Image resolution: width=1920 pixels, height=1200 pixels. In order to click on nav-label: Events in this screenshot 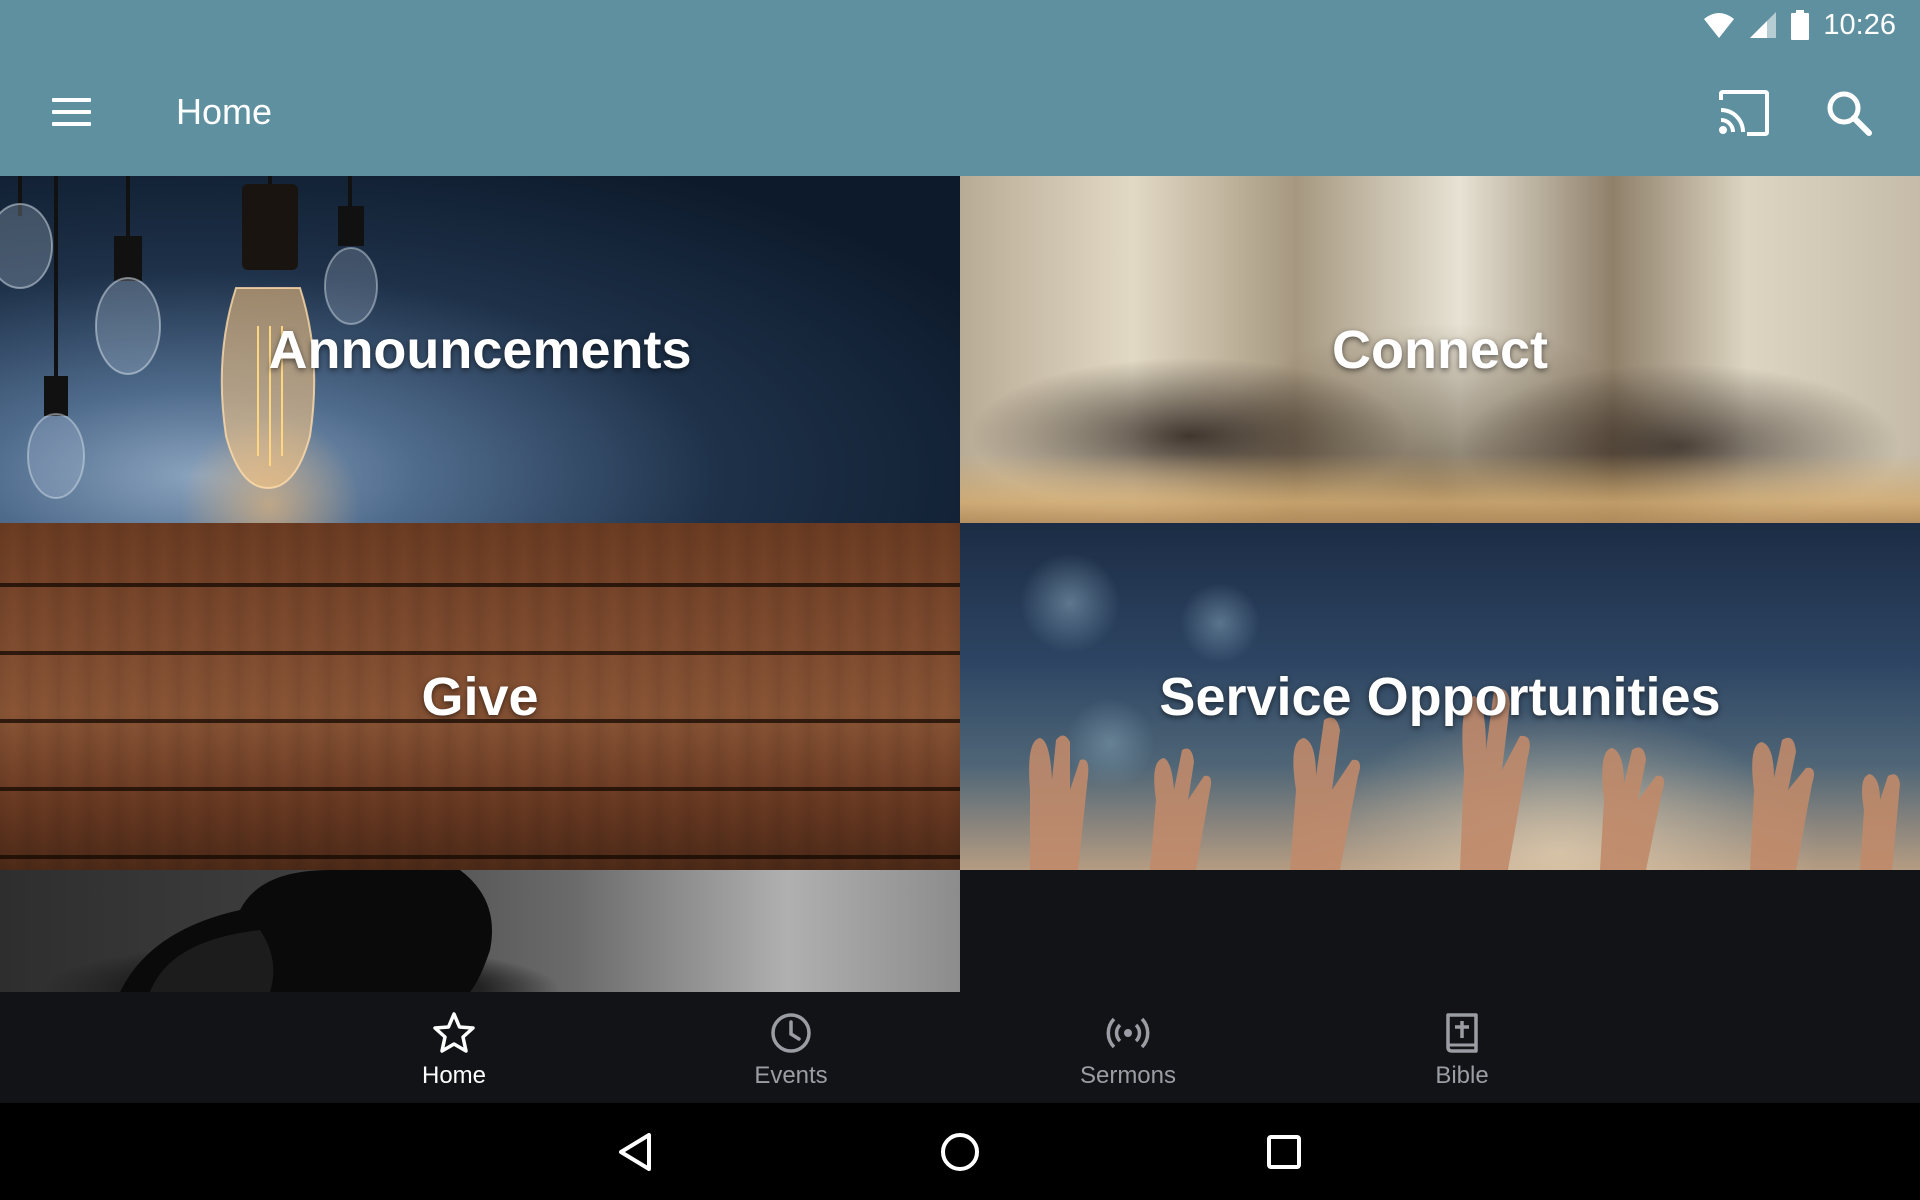, I will do `click(791, 1075)`.